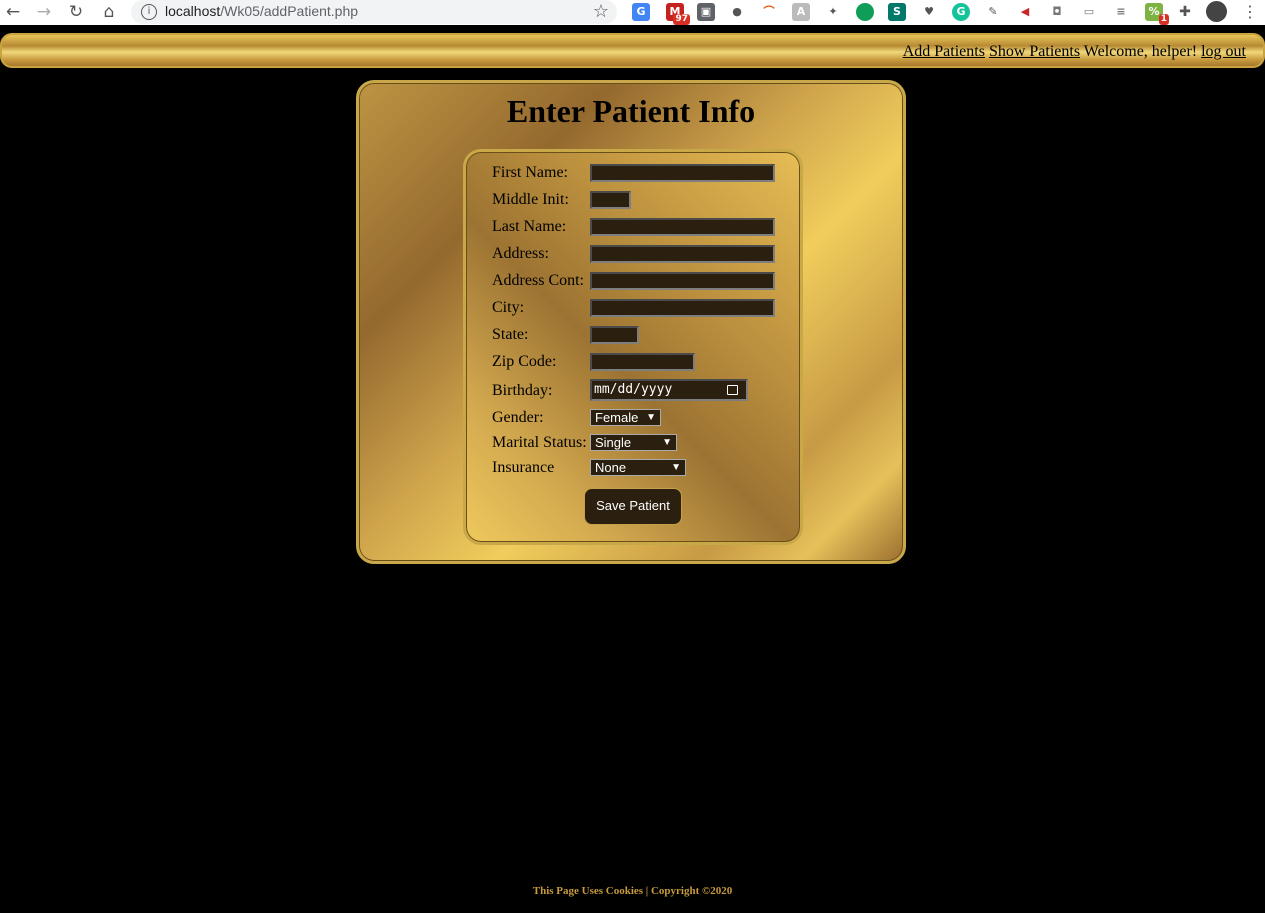 The height and width of the screenshot is (913, 1265). Describe the element at coordinates (631, 111) in the screenshot. I see `page-title: Enter Patient Info` at that location.